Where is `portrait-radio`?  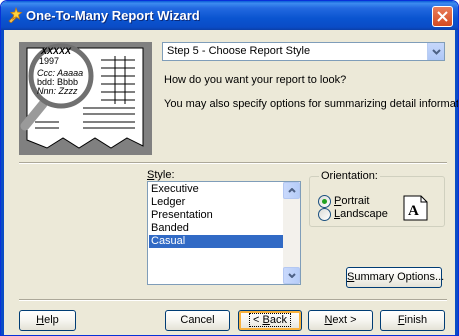
portrait-radio is located at coordinates (324, 201).